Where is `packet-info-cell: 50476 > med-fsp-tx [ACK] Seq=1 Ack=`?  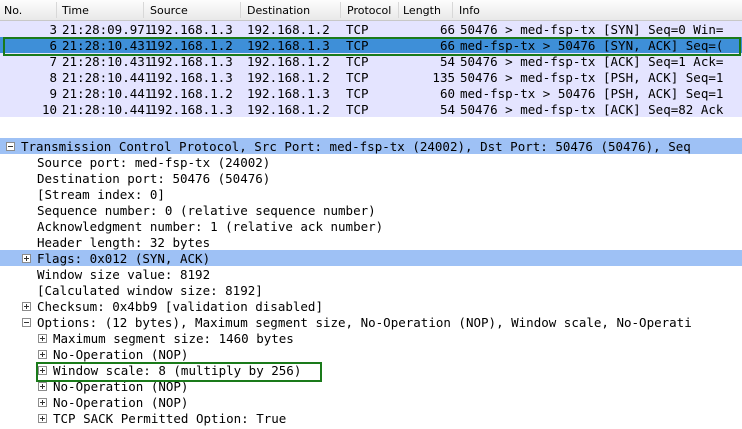 packet-info-cell: 50476 > med-fsp-tx [ACK] Seq=1 Ack= is located at coordinates (592, 61).